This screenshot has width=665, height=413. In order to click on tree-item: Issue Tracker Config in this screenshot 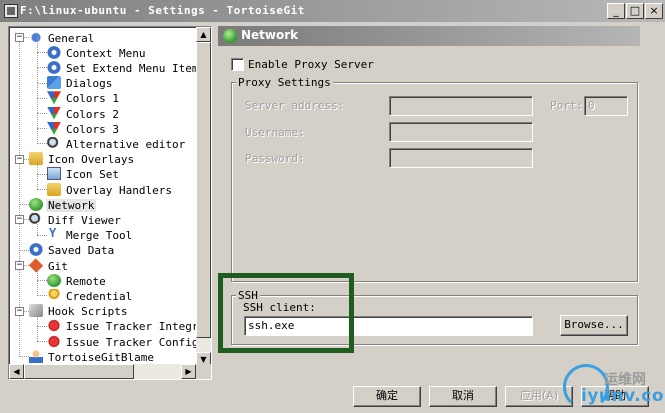, I will do `click(121, 341)`.